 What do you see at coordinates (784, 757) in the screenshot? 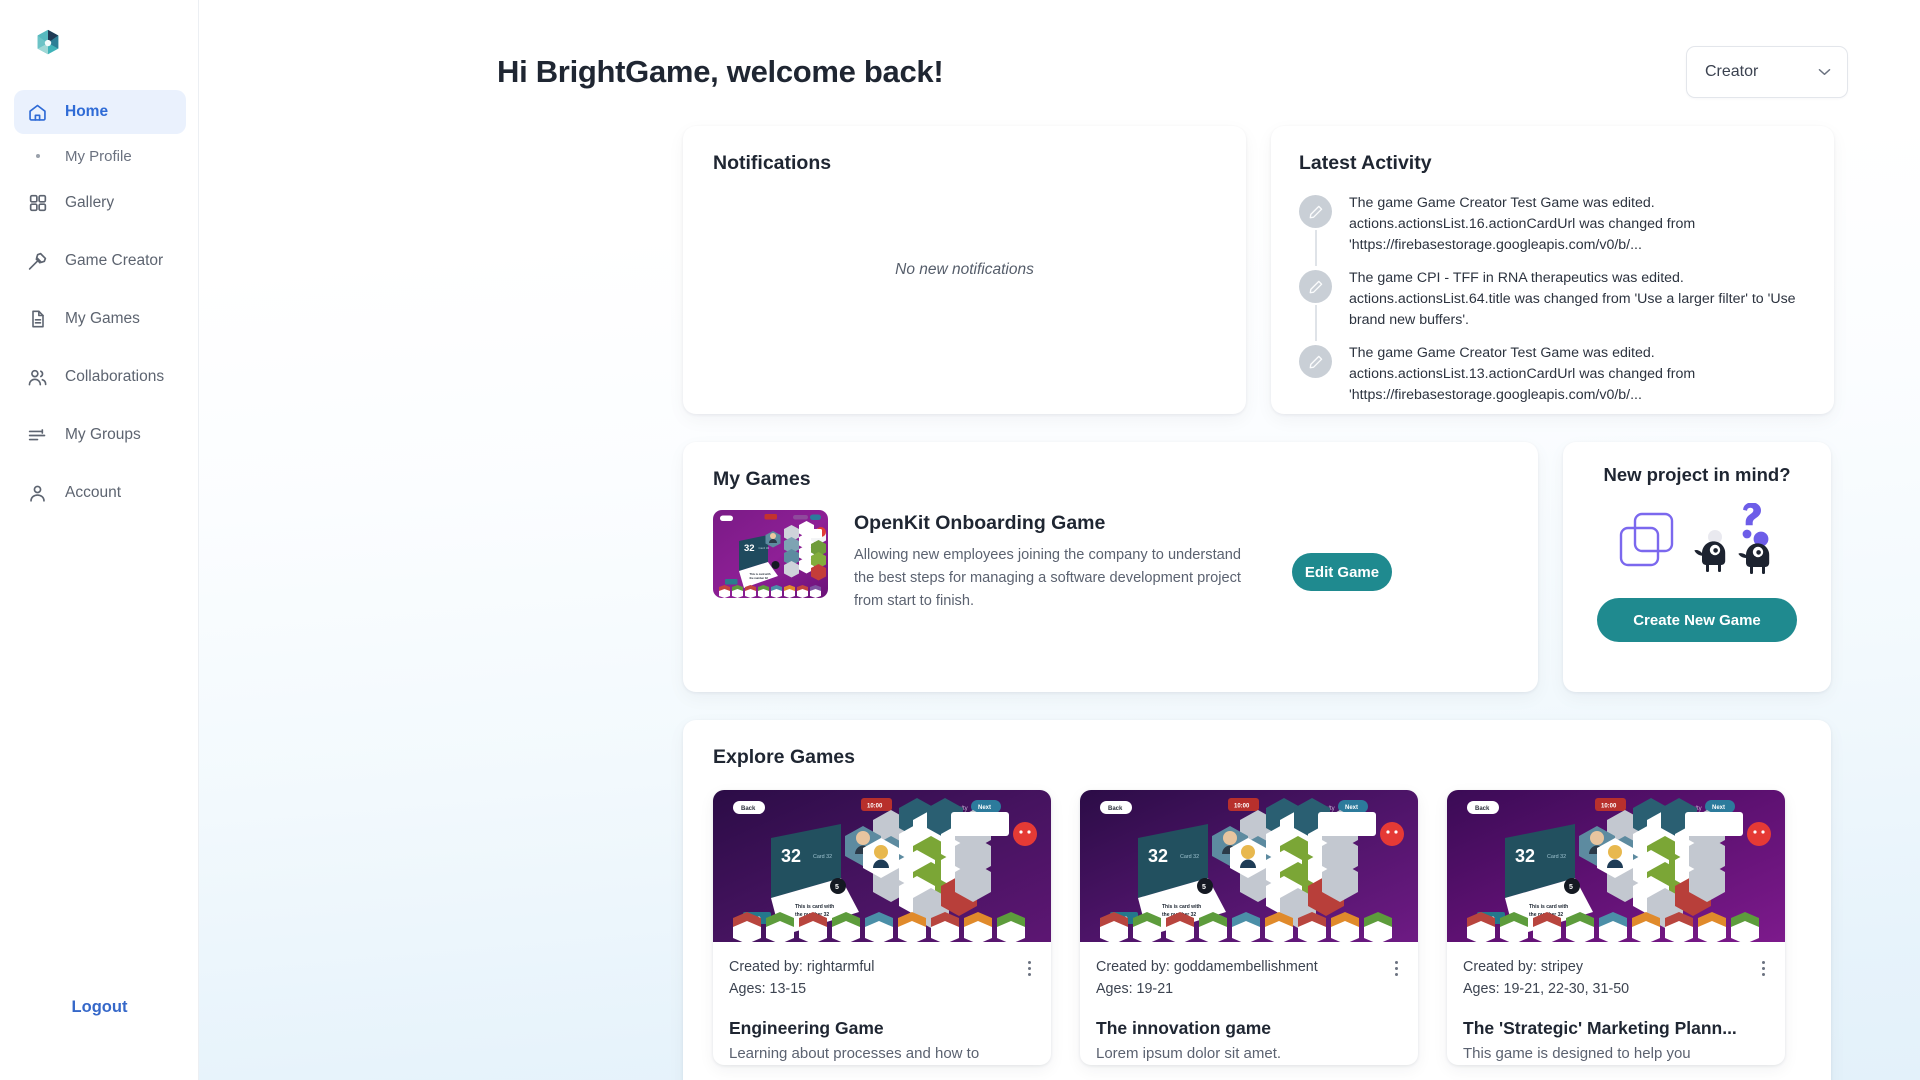
I see `explore-games-title: Explore Games` at bounding box center [784, 757].